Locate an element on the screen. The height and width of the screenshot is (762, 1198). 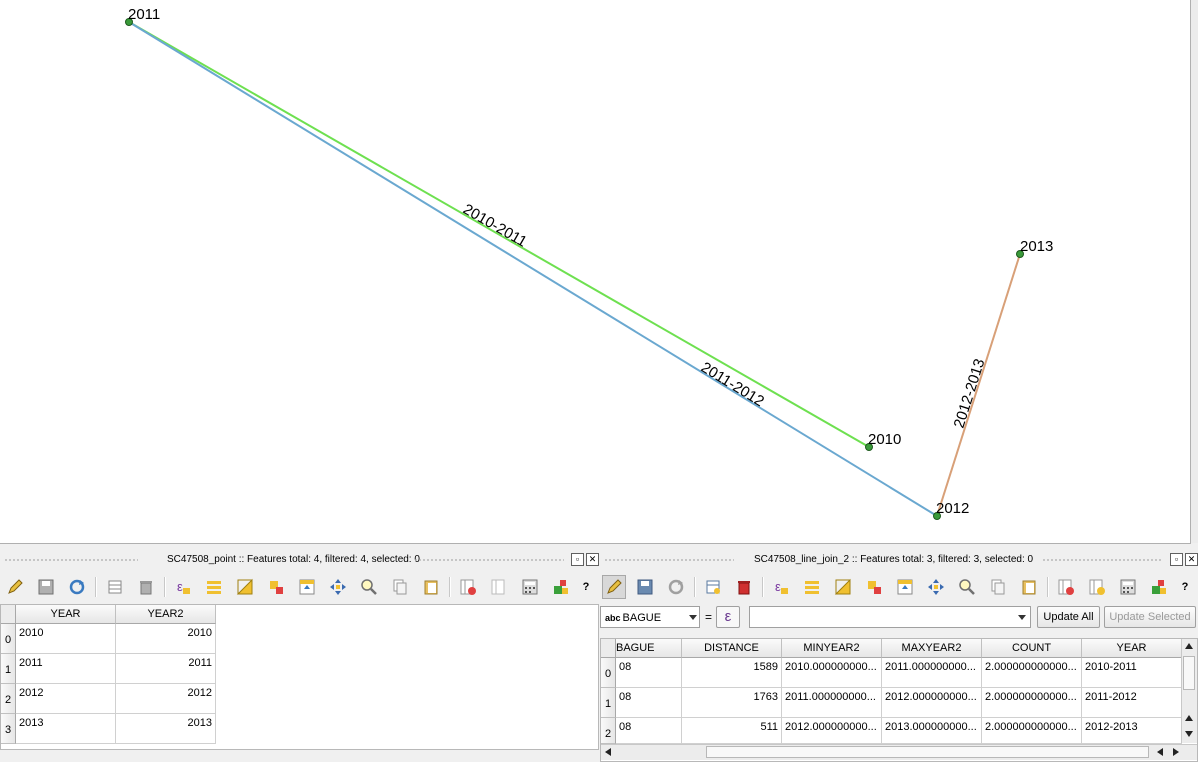
table-cell-year: 2011 is located at coordinates (66, 669).